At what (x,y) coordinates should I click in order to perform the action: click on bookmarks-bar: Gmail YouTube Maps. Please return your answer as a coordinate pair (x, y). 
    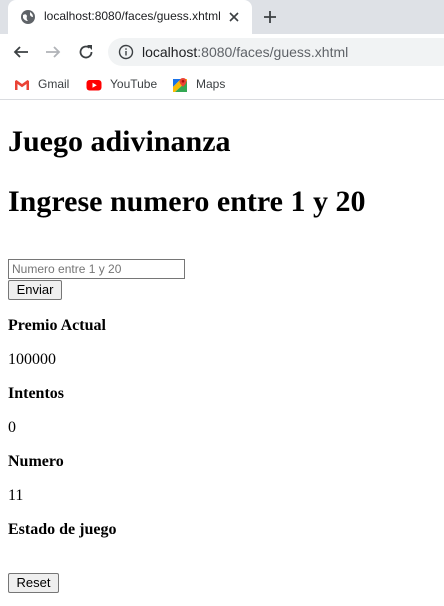
    Looking at the image, I should click on (222, 85).